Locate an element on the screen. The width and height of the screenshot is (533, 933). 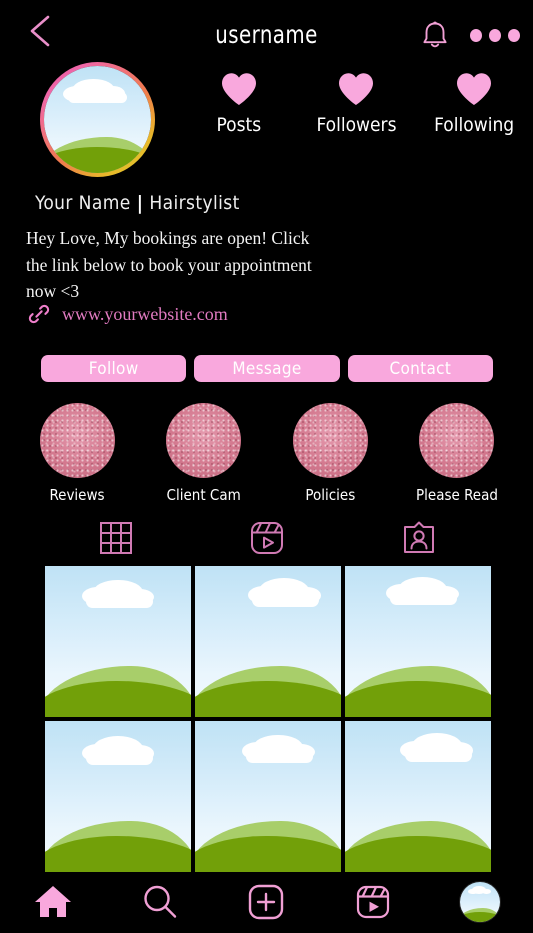
avatar is located at coordinates (97, 119).